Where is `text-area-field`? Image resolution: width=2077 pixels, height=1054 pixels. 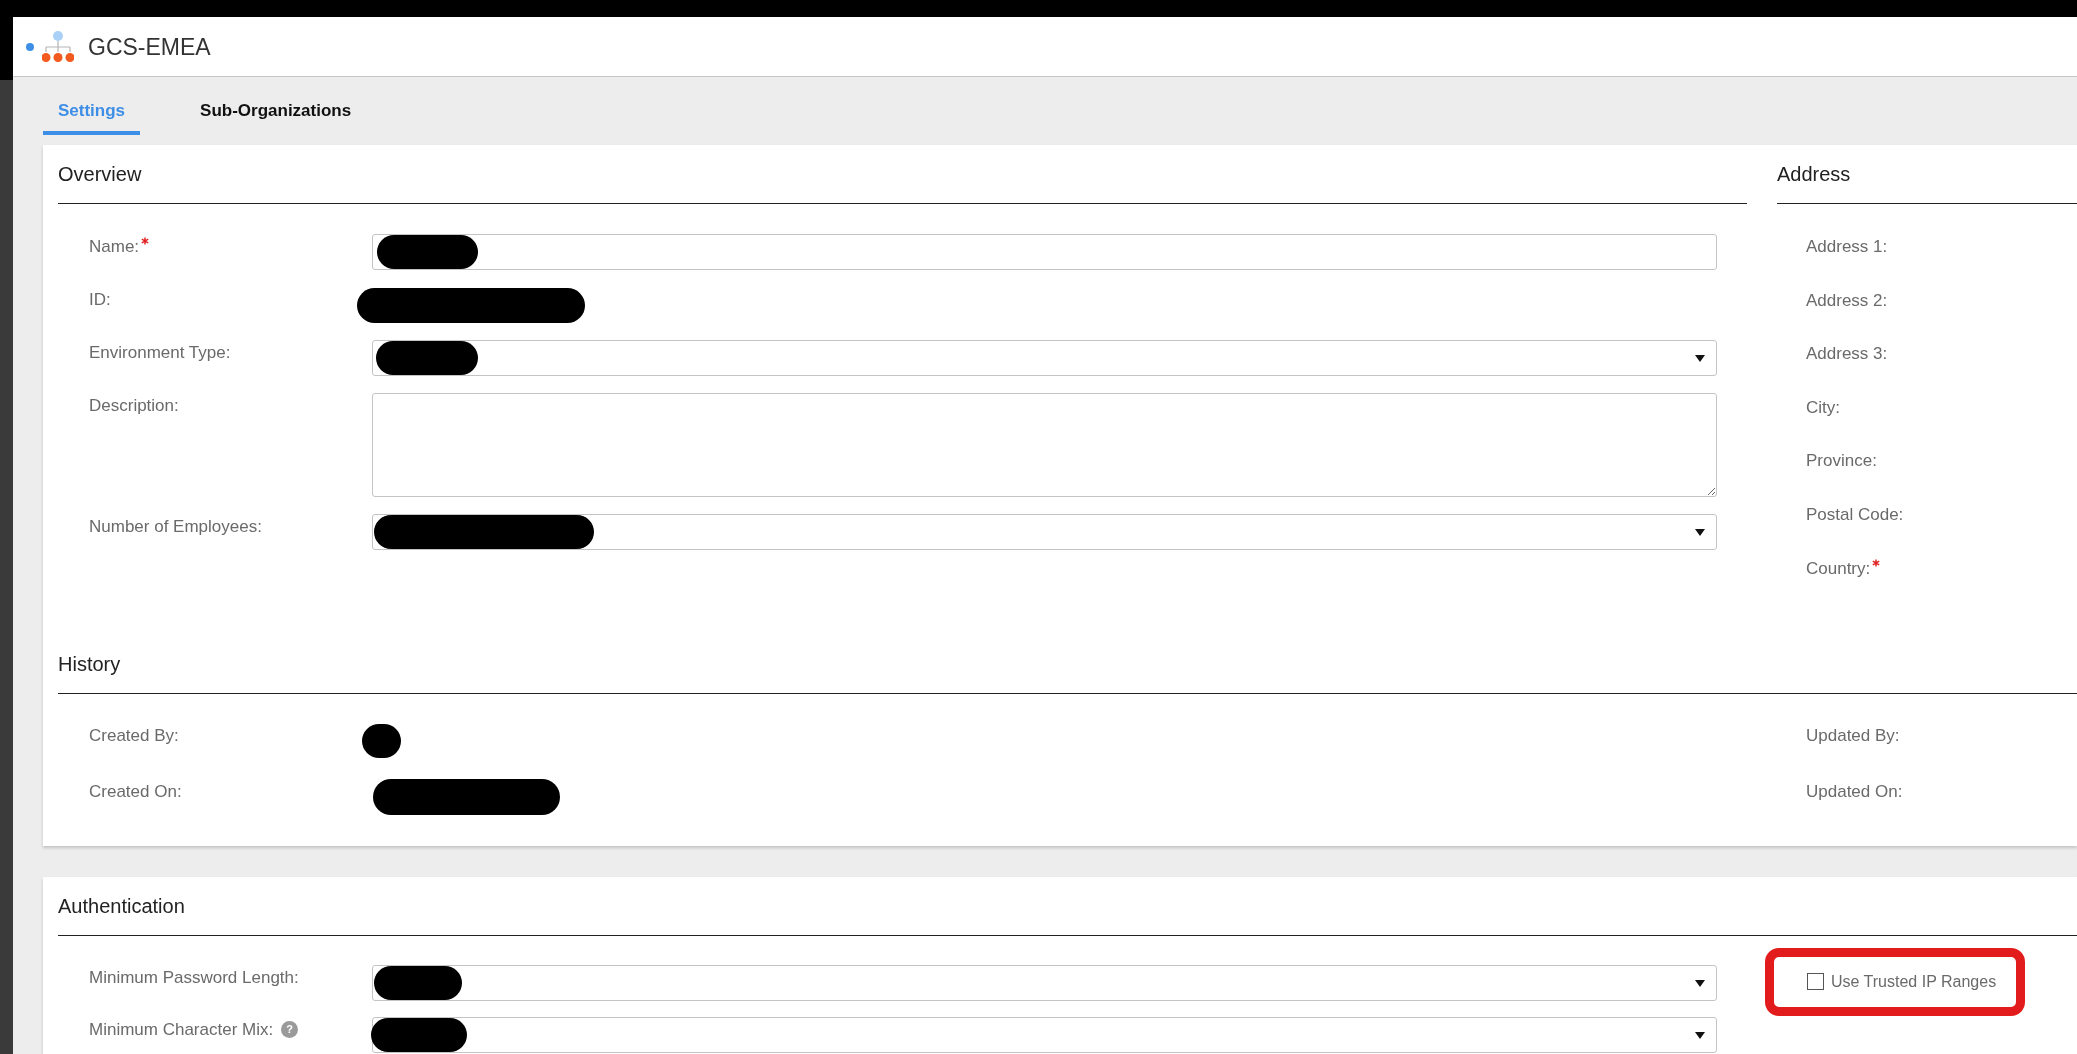 text-area-field is located at coordinates (1044, 445).